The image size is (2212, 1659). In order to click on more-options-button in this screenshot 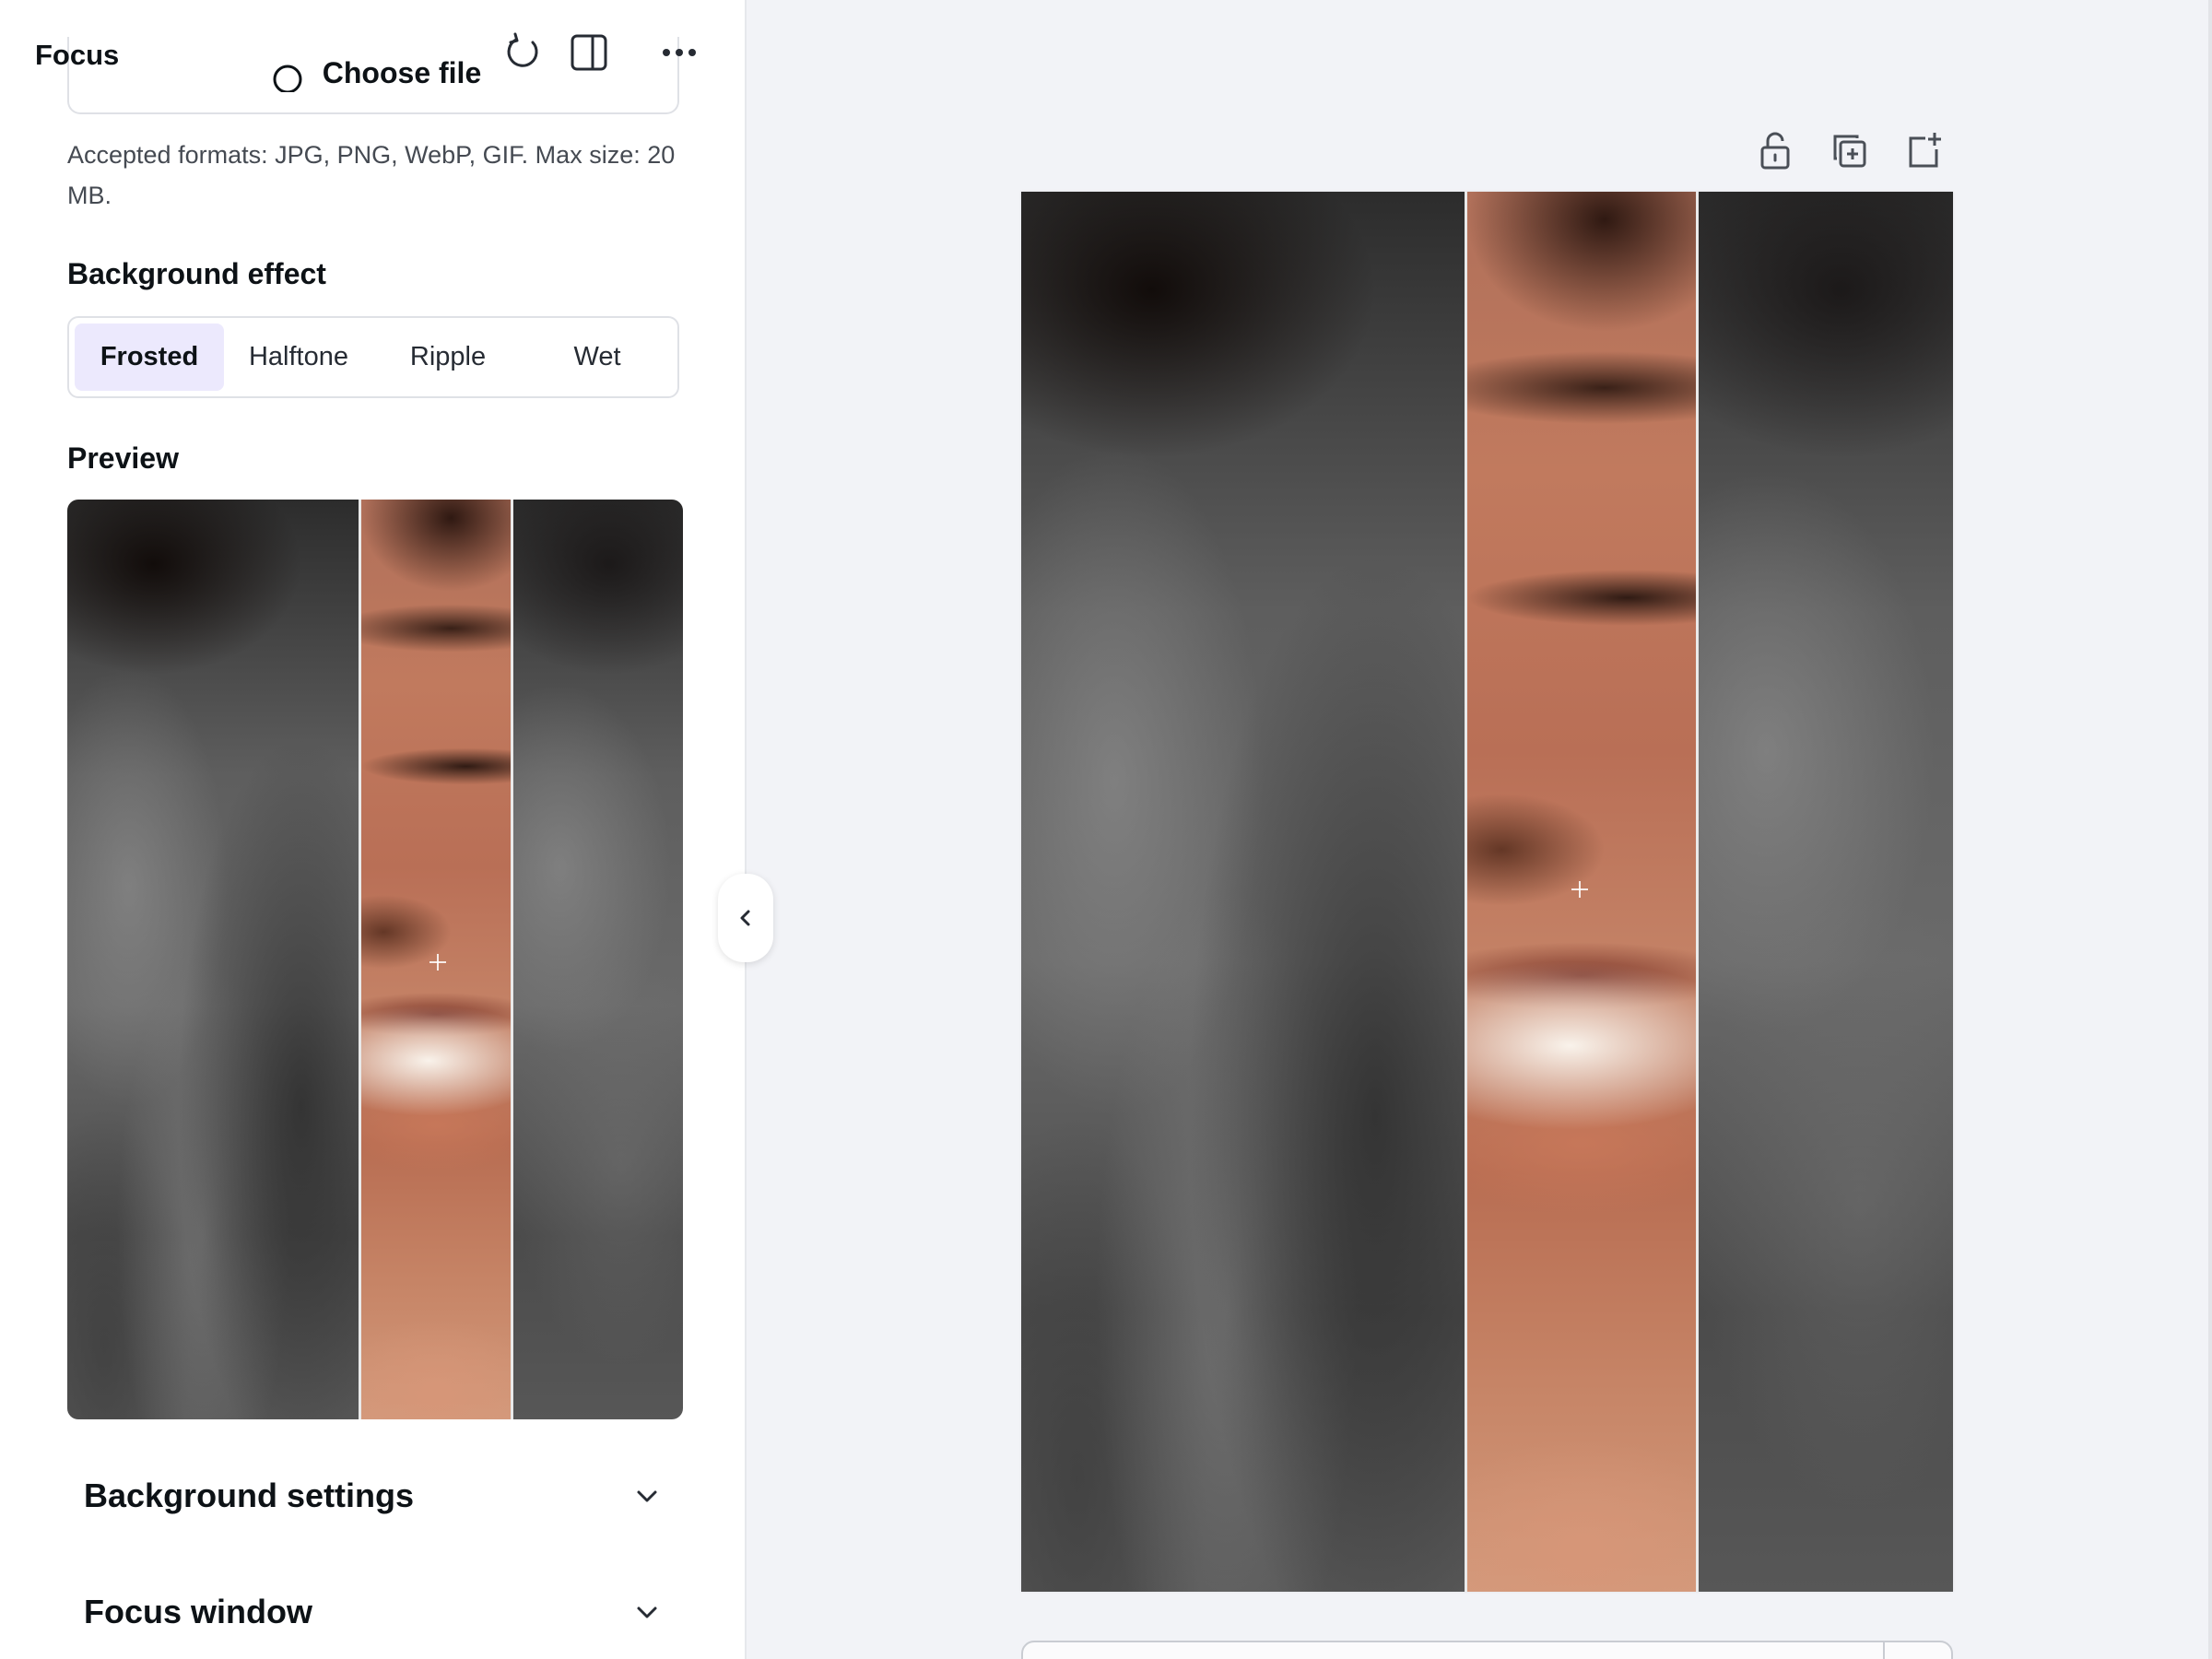, I will do `click(679, 52)`.